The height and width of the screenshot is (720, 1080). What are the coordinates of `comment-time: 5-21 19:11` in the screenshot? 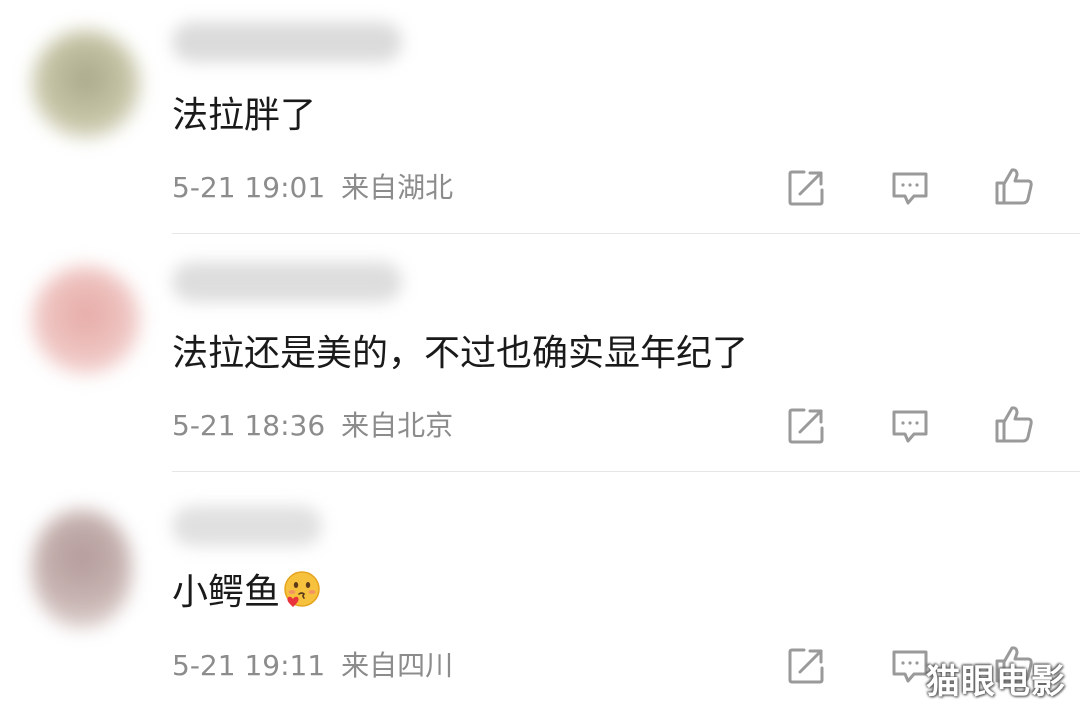 It's located at (249, 665).